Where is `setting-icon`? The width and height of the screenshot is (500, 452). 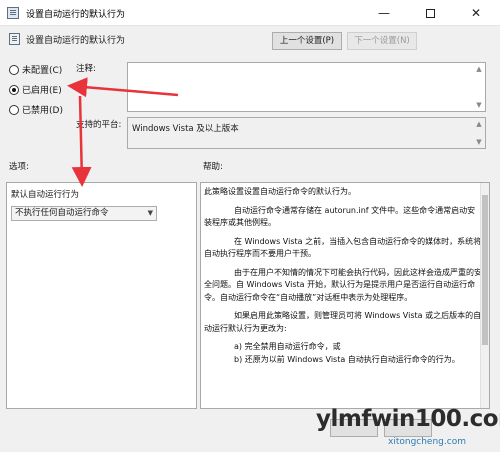 setting-icon is located at coordinates (14, 39).